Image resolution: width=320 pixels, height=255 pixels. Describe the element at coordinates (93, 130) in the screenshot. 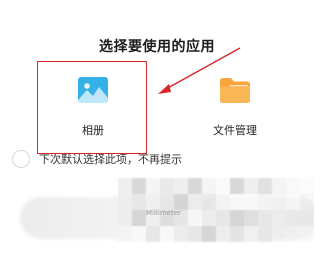

I see `app-label-gallery: 相册` at that location.